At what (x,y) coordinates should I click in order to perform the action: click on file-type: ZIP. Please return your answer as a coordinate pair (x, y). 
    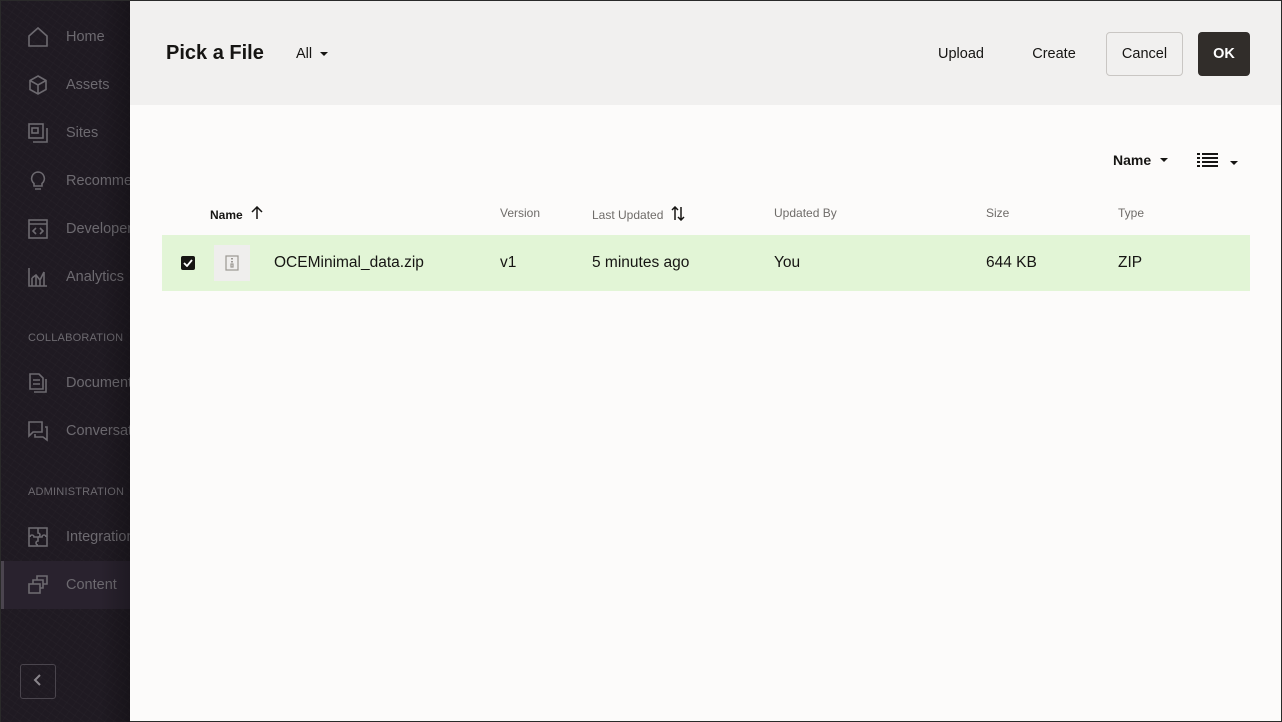
    Looking at the image, I should click on (1130, 262).